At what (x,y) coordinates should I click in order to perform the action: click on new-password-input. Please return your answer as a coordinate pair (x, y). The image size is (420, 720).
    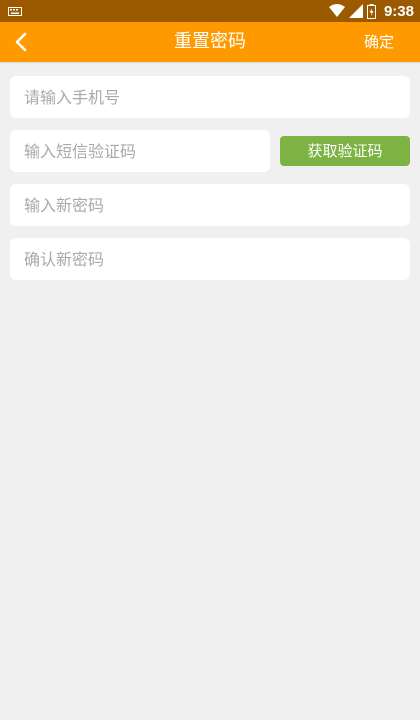
    Looking at the image, I should click on (210, 205).